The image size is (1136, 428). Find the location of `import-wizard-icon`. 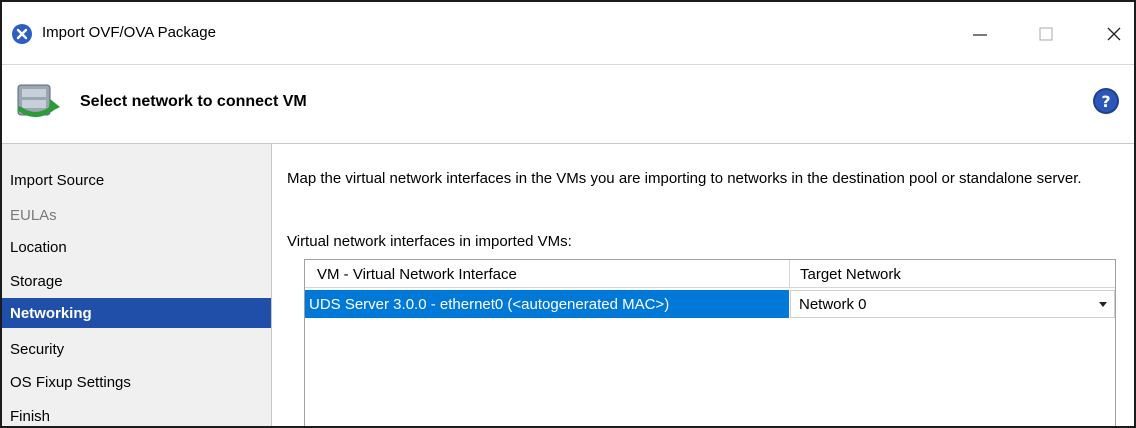

import-wizard-icon is located at coordinates (37, 102).